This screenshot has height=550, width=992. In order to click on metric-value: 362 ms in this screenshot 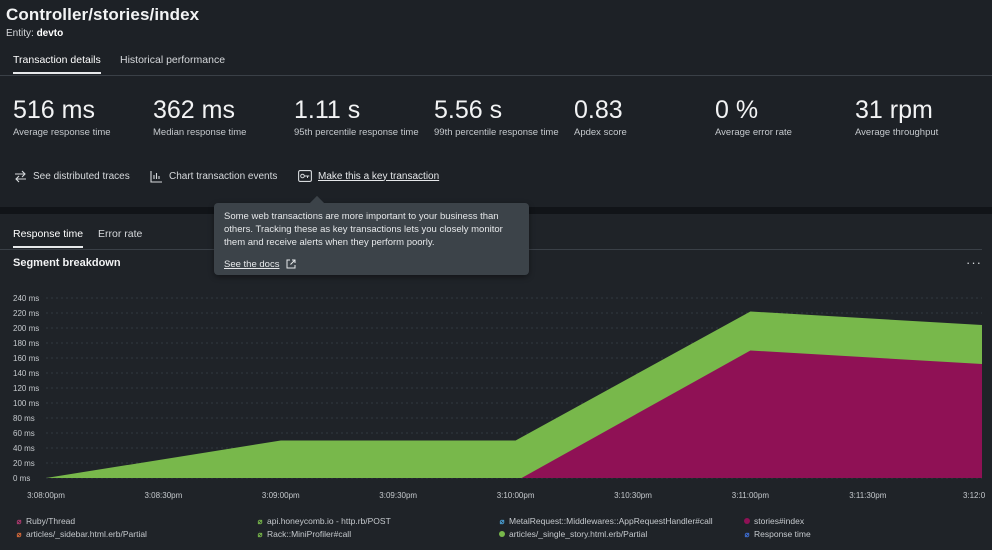, I will do `click(194, 110)`.